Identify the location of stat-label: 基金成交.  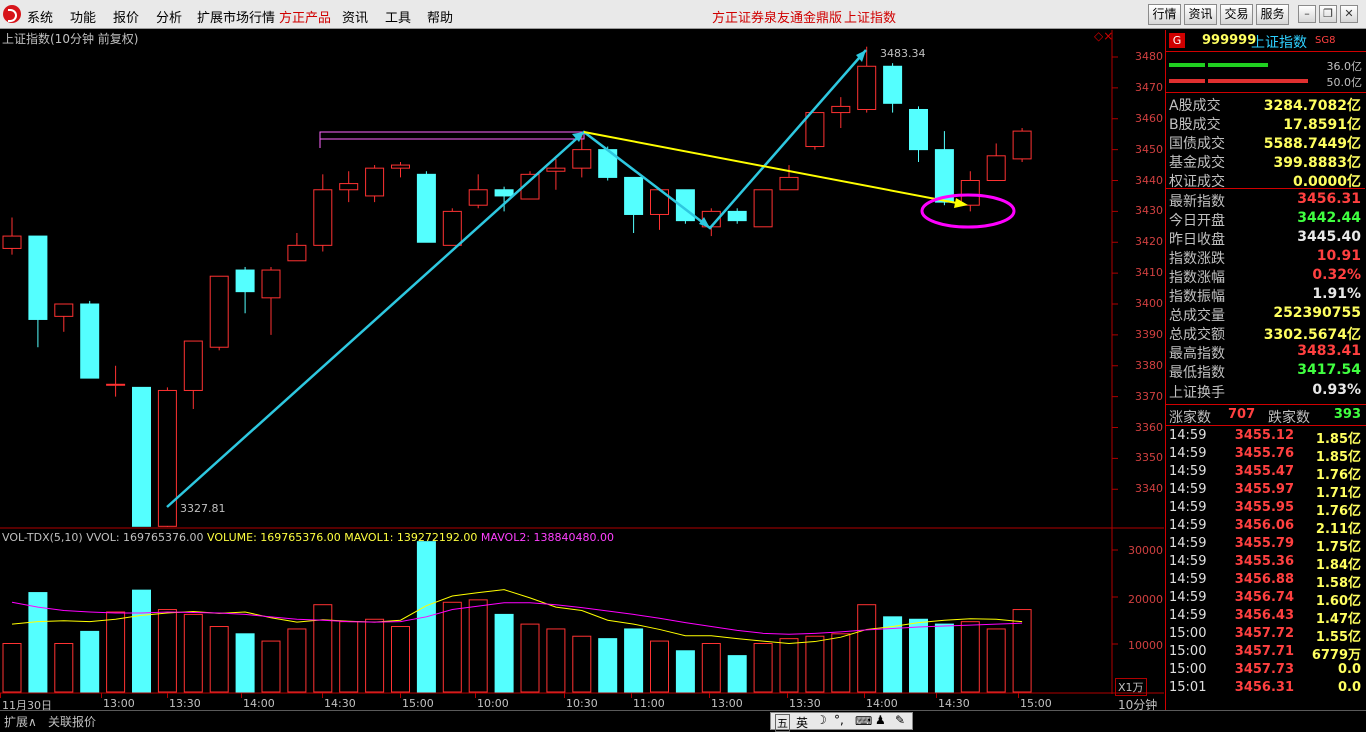
(1197, 163).